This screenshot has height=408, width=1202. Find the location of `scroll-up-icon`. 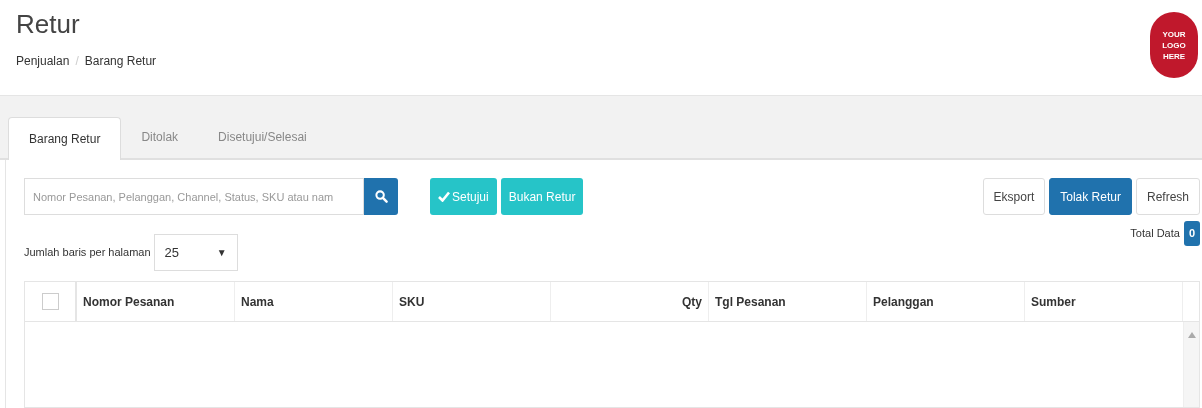

scroll-up-icon is located at coordinates (1191, 335).